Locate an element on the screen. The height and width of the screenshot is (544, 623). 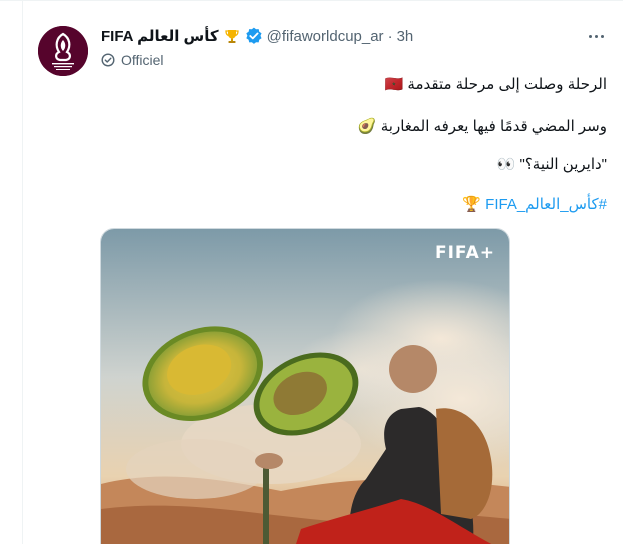
tweet-text-line: وسر المضي قدمًا فيها يعرفه المغاربة 🥑 is located at coordinates (482, 126).